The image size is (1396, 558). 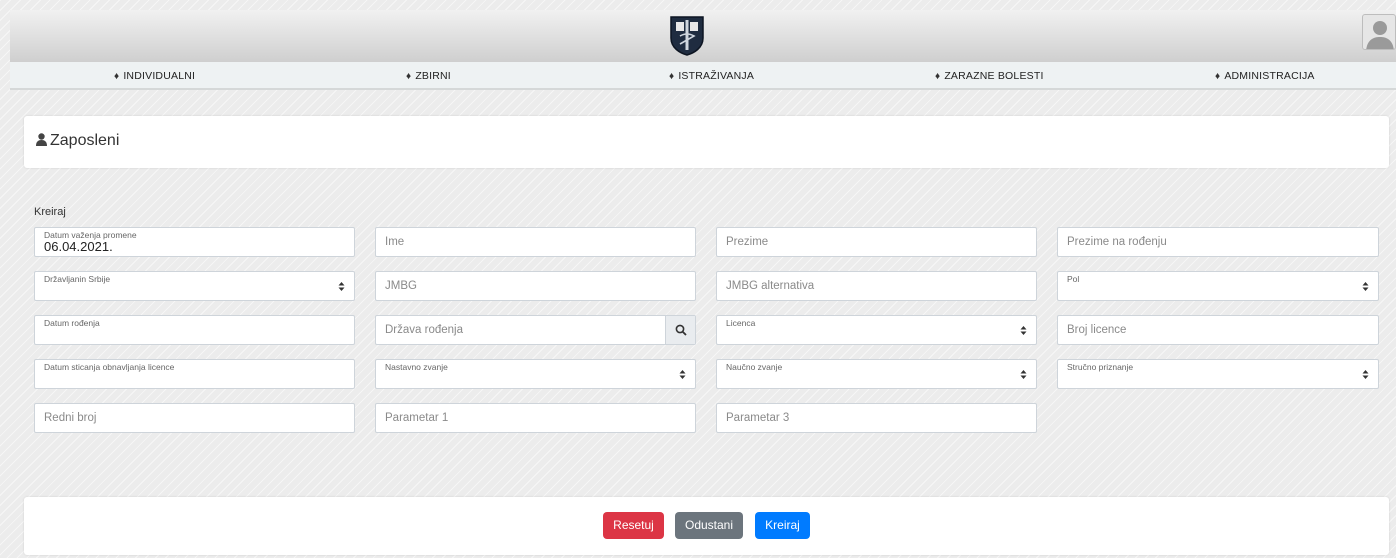 I want to click on form-actions: Resetuj Odustani Kreiraj, so click(x=706, y=526).